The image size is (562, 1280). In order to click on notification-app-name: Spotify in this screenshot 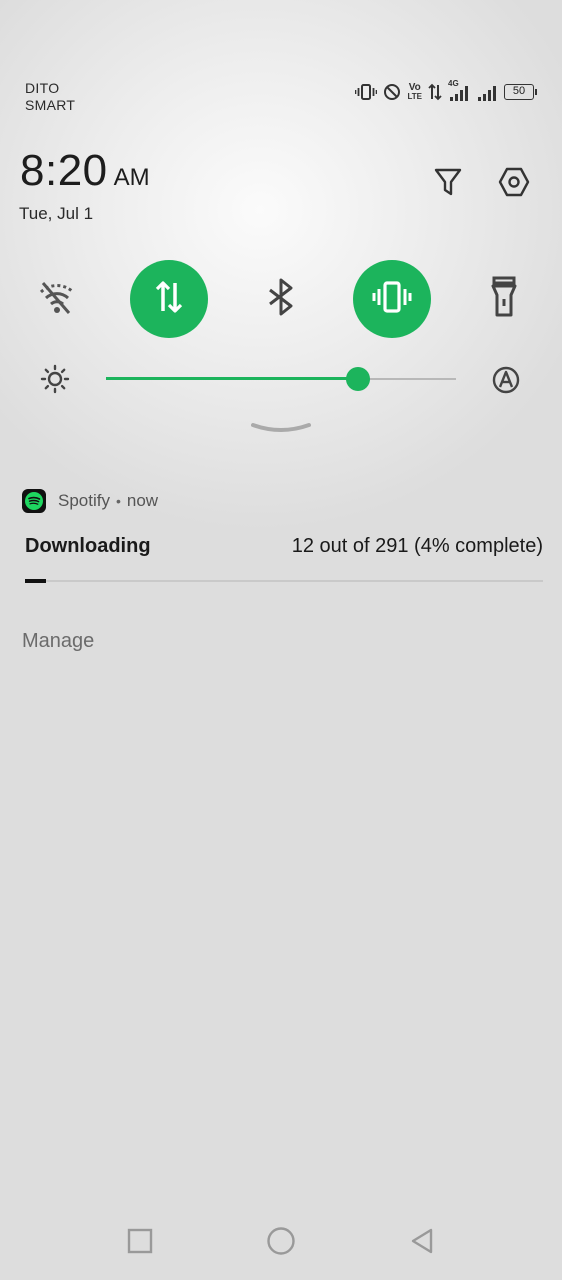, I will do `click(84, 500)`.